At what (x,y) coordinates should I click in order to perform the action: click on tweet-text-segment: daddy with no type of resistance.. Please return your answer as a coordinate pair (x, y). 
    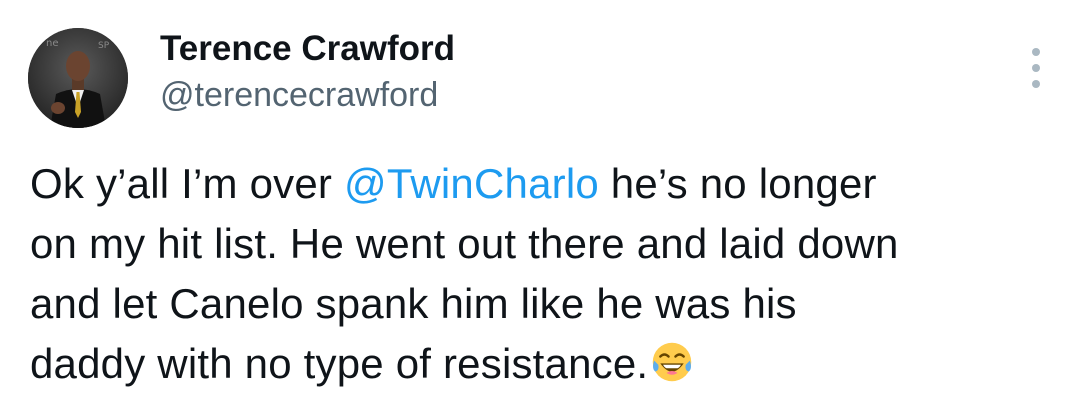
    Looking at the image, I should click on (339, 363).